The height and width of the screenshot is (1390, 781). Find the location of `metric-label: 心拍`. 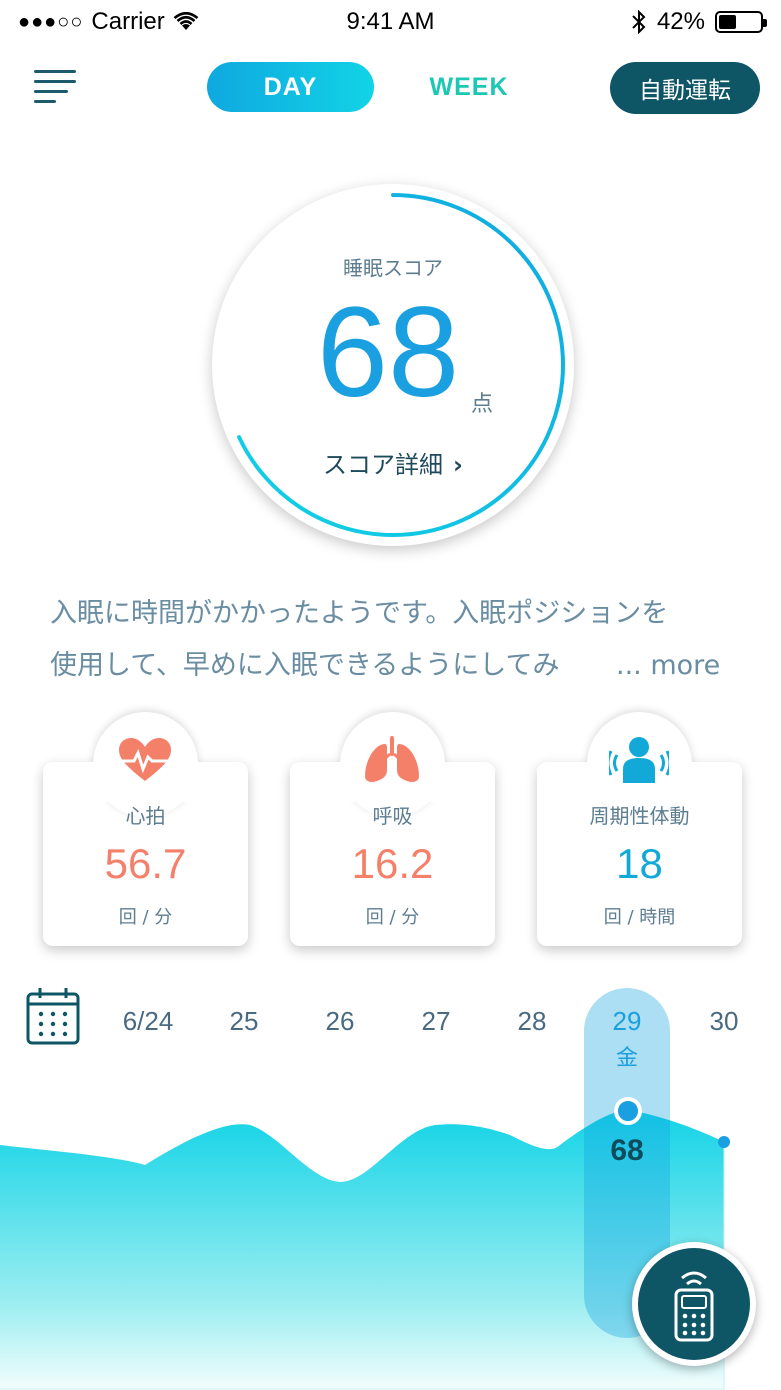

metric-label: 心拍 is located at coordinates (145, 816).